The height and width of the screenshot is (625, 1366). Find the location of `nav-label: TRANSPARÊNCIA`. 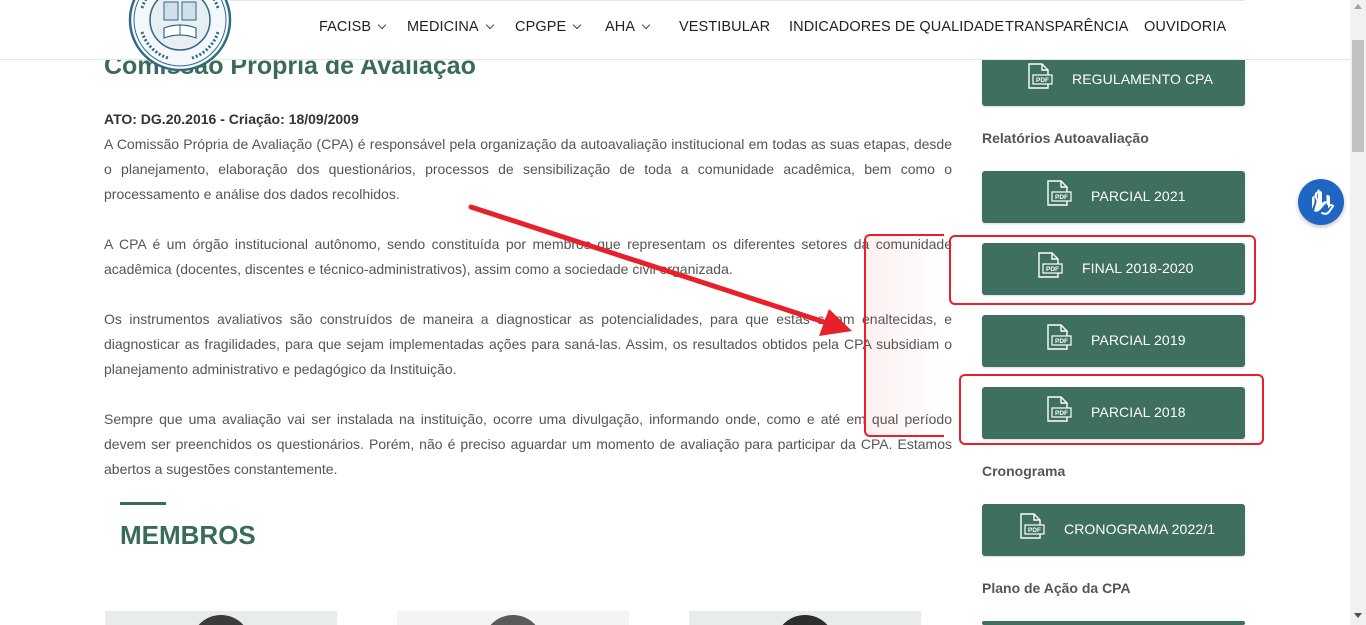

nav-label: TRANSPARÊNCIA is located at coordinates (1067, 27).